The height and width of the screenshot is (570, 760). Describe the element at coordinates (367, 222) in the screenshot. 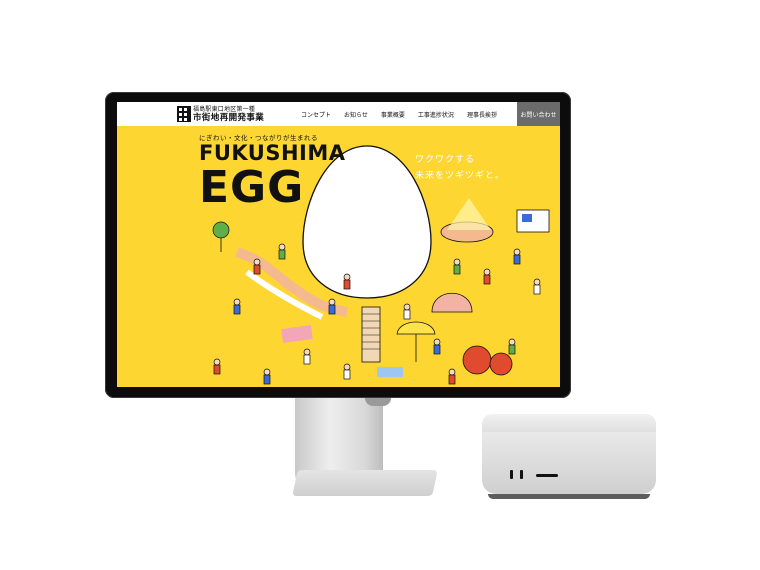

I see `egg-shape` at that location.